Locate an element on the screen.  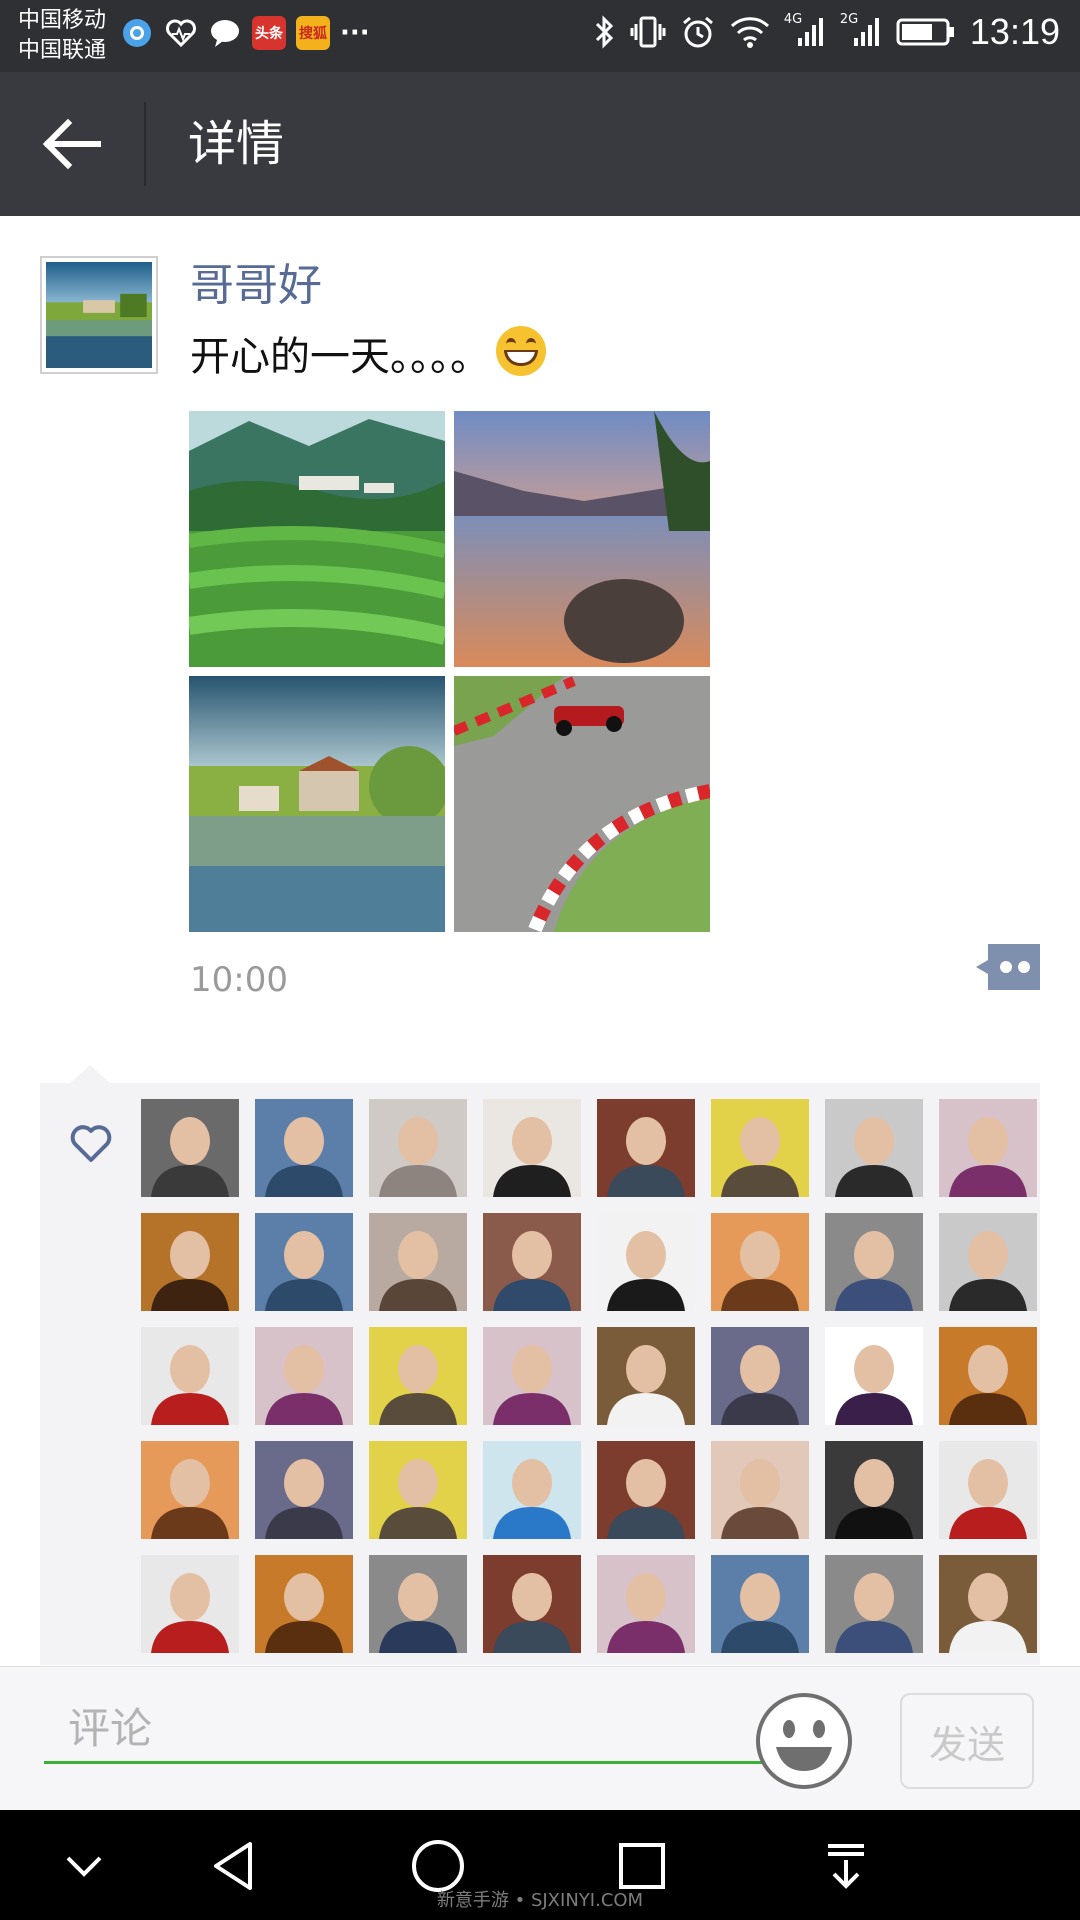
chat-icon is located at coordinates (225, 33).